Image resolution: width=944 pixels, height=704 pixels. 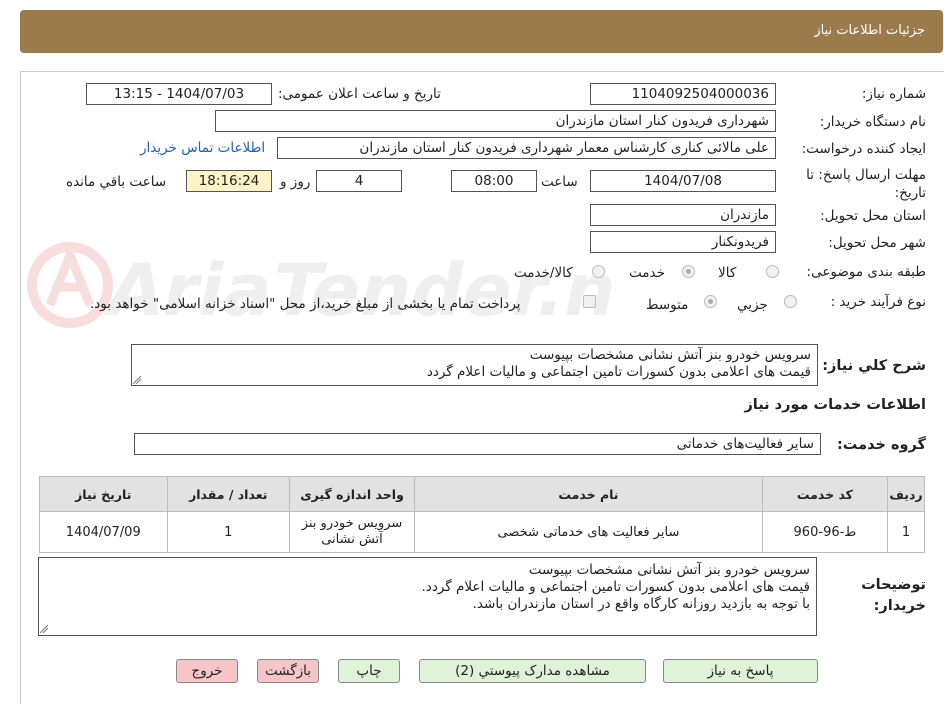 I want to click on service-group-label: گروه خدمت:, so click(x=881, y=445).